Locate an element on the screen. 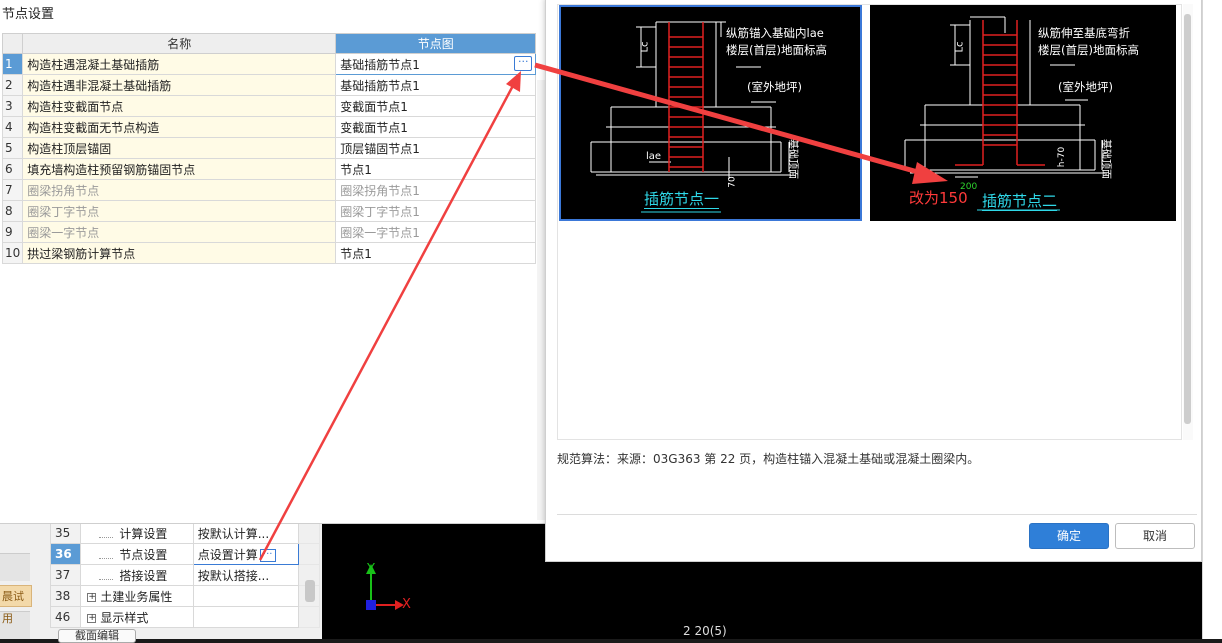 Image resolution: width=1222 pixels, height=643 pixels. table-row: 7 圈梁拐角节点 圈梁拐角节点1 is located at coordinates (269, 190).